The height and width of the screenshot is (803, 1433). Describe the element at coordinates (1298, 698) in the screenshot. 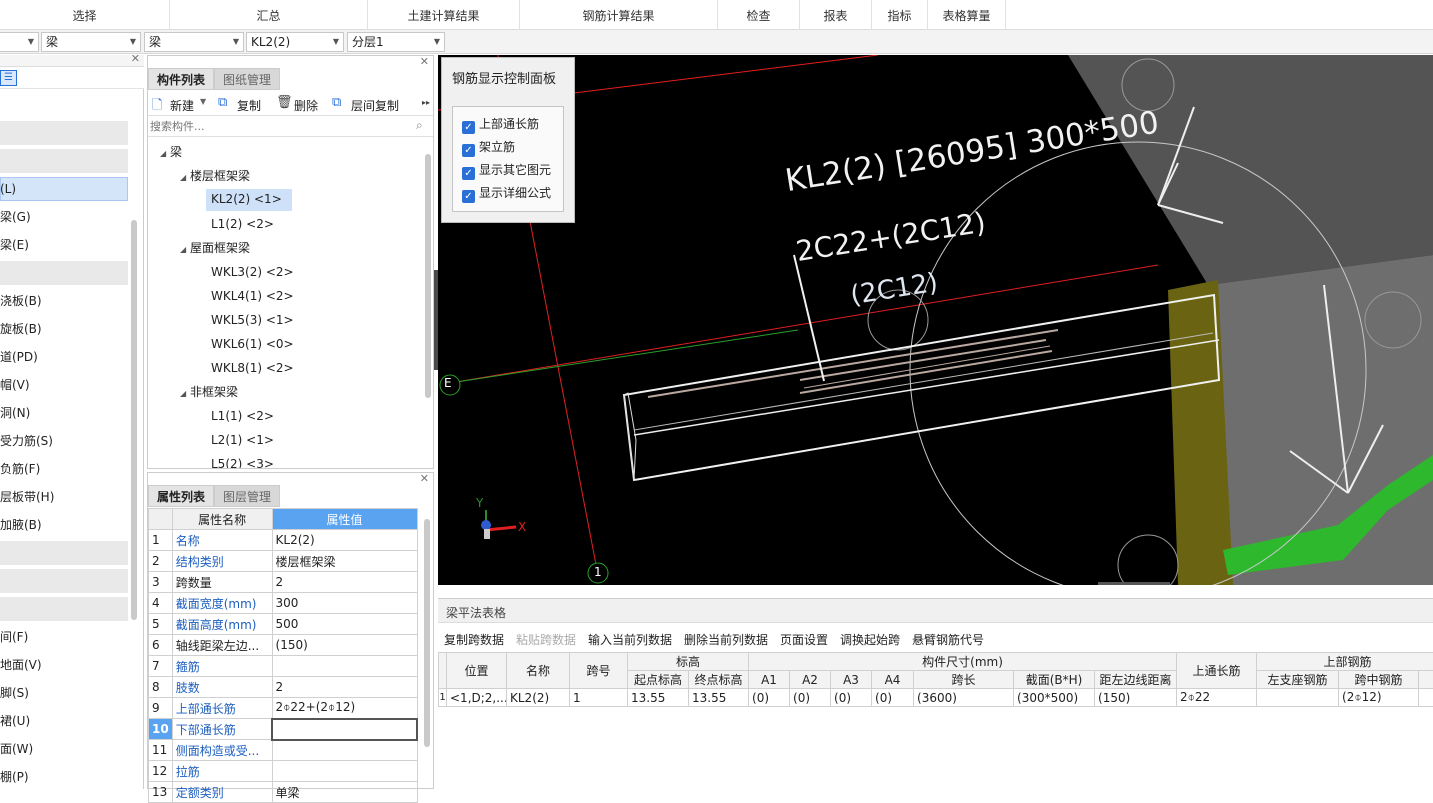

I see `cell-left-support` at that location.